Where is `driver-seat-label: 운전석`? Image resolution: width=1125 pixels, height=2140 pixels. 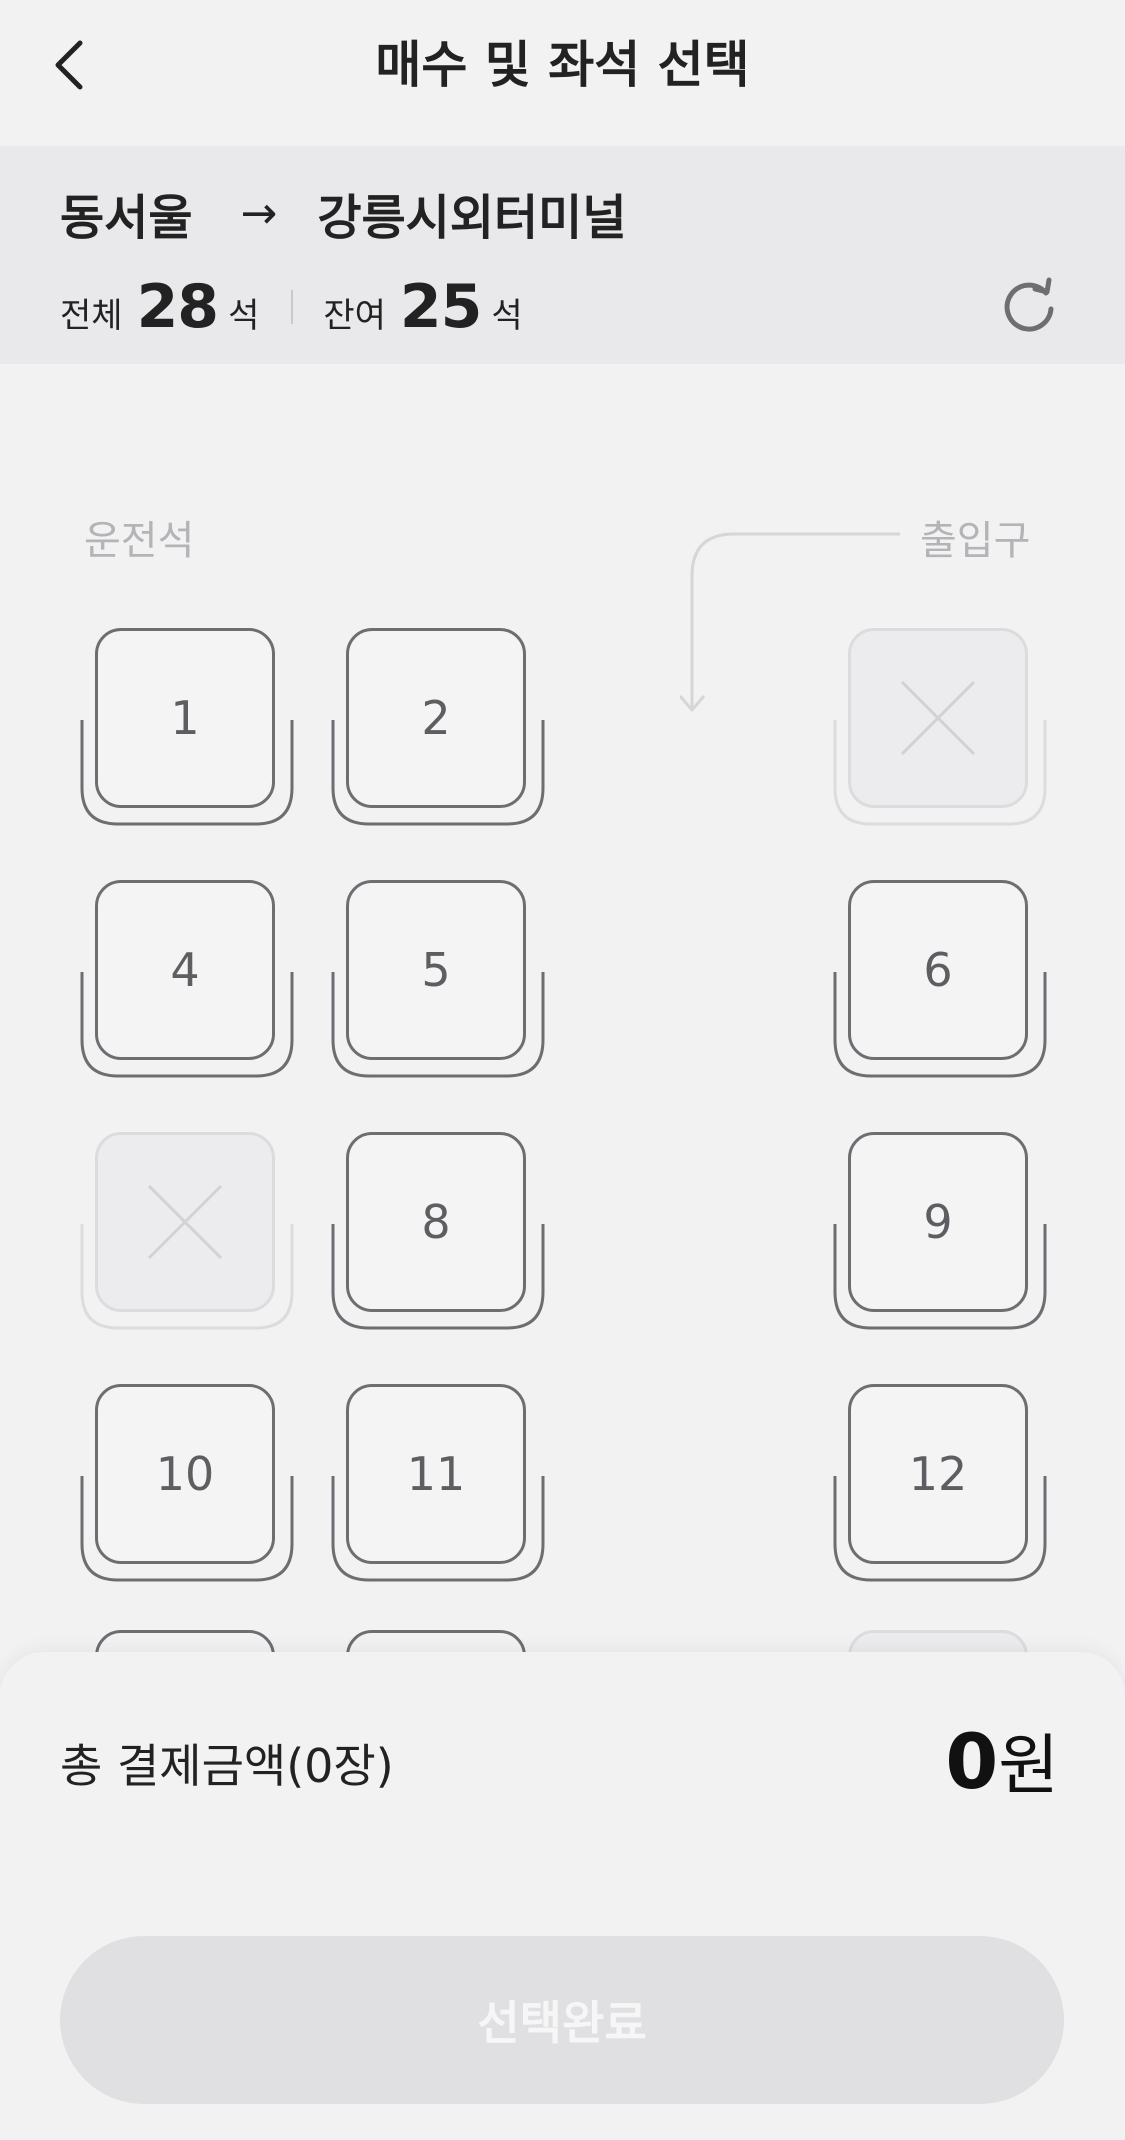
driver-seat-label: 운전석 is located at coordinates (139, 541).